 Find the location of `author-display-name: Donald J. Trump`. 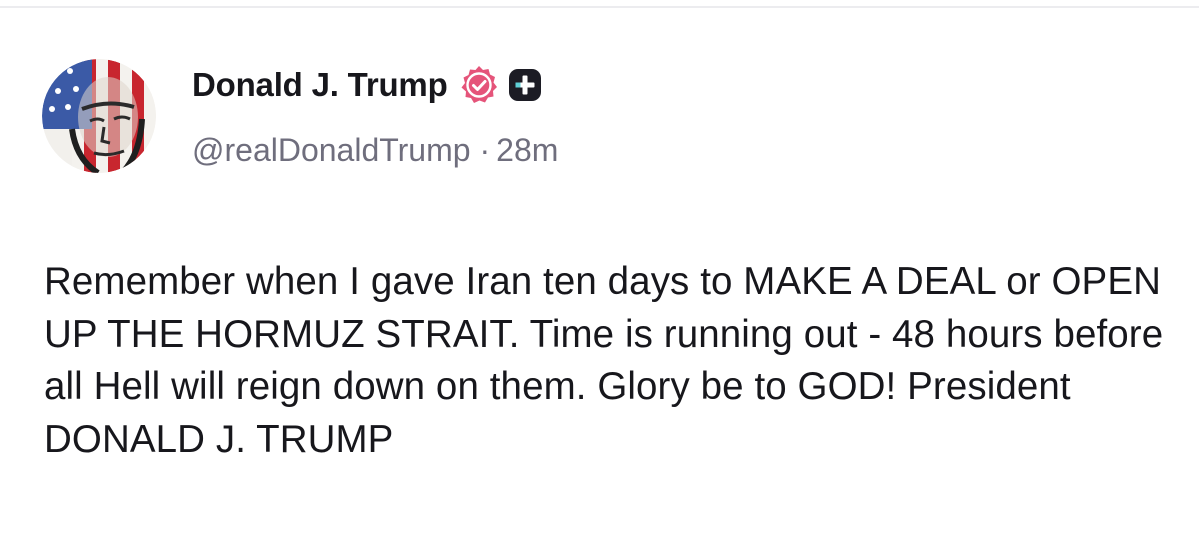

author-display-name: Donald J. Trump is located at coordinates (320, 85).